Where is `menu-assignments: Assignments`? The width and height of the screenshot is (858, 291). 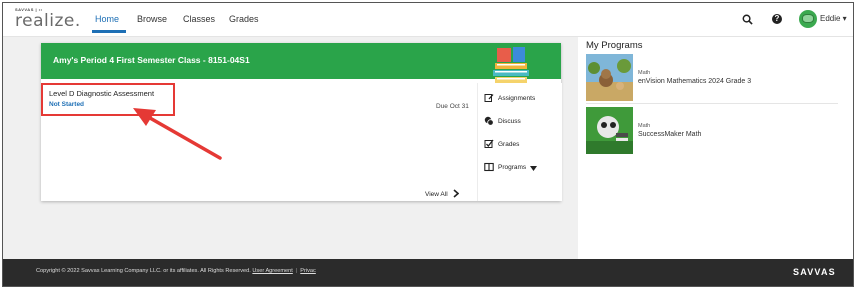
menu-assignments: Assignments is located at coordinates (509, 98).